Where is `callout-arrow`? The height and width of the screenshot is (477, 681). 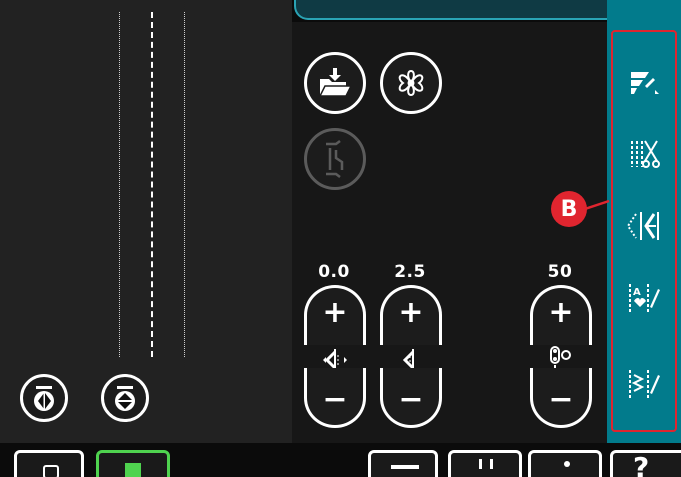
callout-arrow is located at coordinates (597, 205).